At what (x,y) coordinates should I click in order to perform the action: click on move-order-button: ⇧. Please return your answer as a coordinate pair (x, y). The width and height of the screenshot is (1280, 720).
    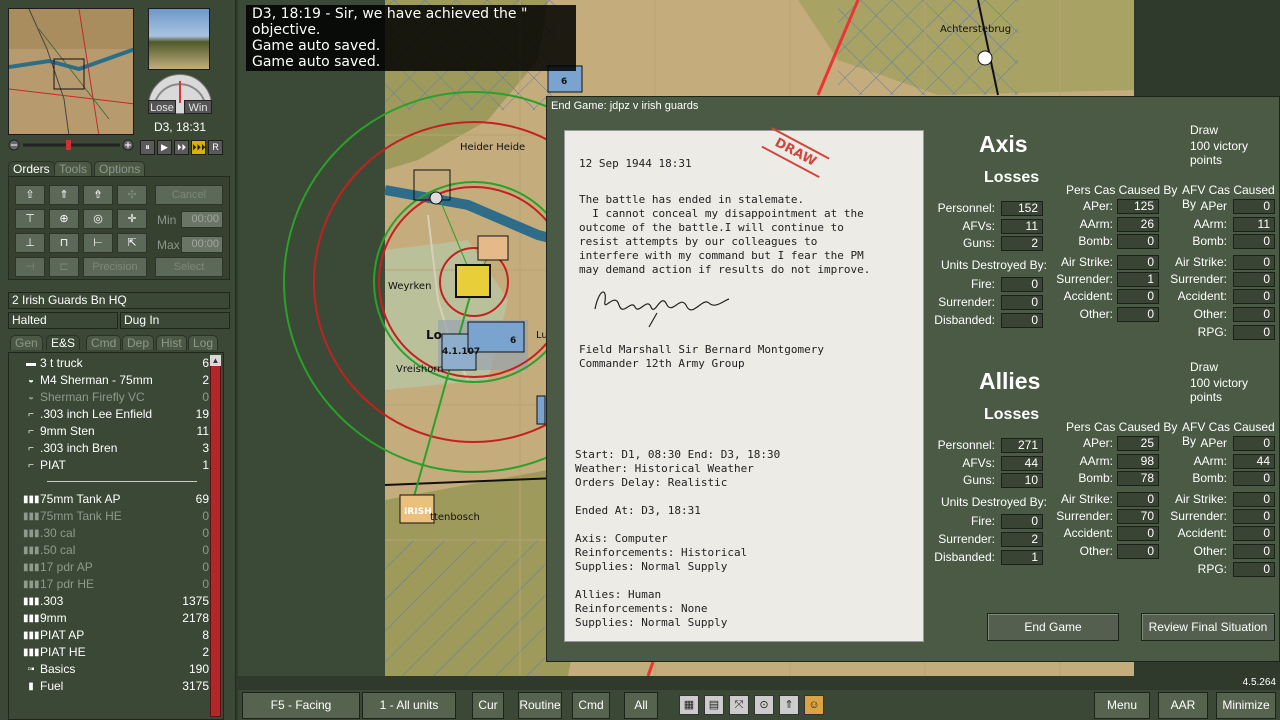
    Looking at the image, I should click on (30, 195).